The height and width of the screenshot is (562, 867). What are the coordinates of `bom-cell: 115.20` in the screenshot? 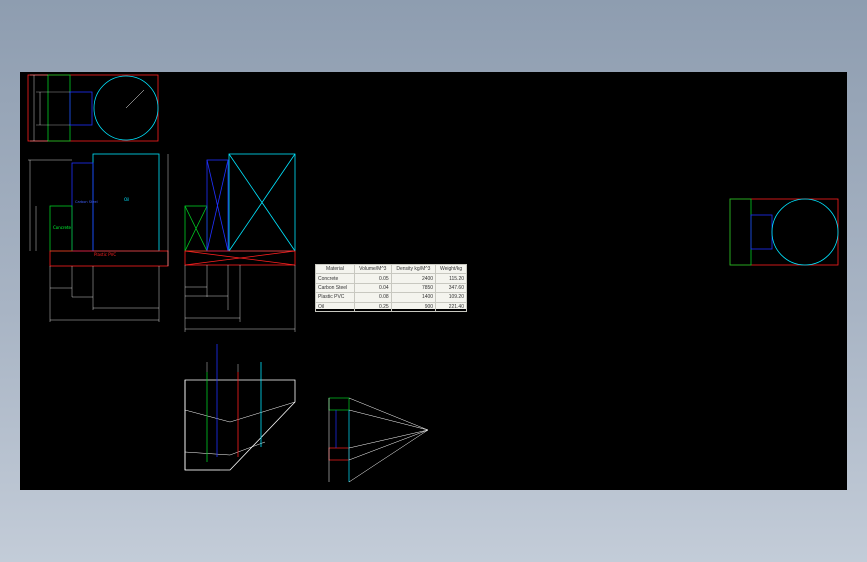 It's located at (451, 278).